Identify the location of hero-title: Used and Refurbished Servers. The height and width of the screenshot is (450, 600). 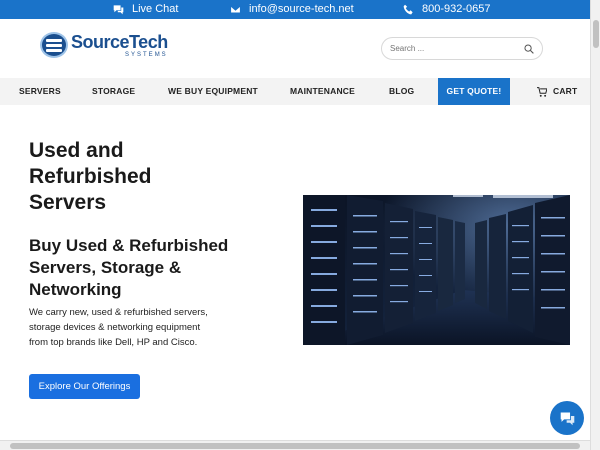
(90, 176).